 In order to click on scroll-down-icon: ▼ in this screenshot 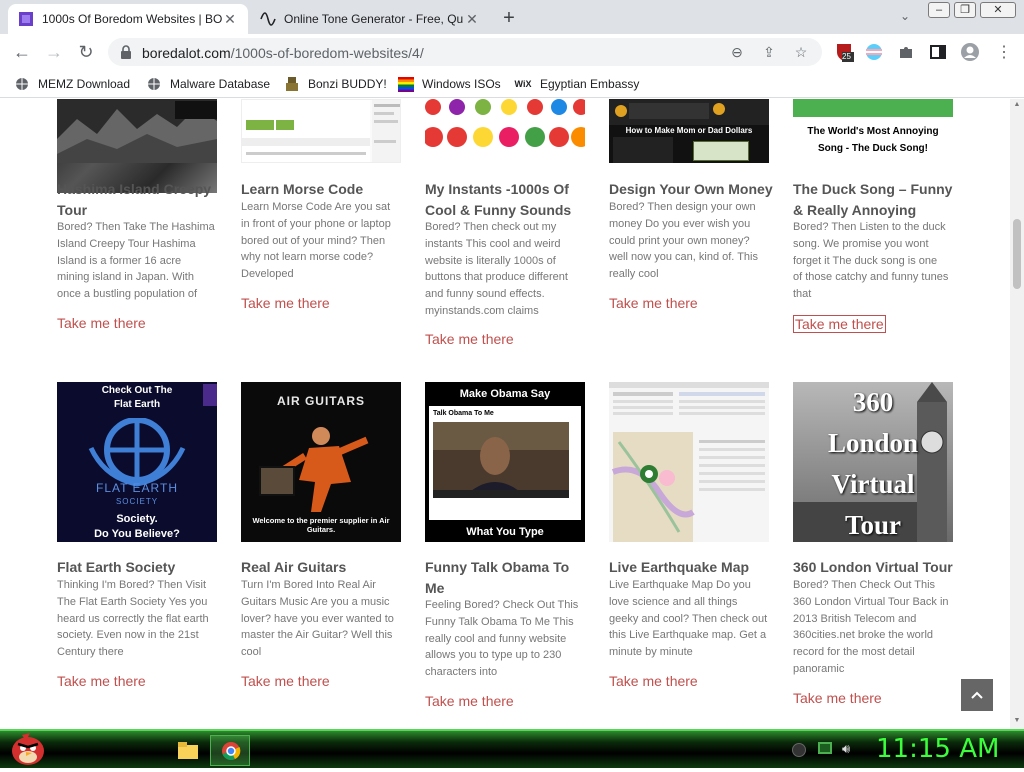, I will do `click(1017, 721)`.